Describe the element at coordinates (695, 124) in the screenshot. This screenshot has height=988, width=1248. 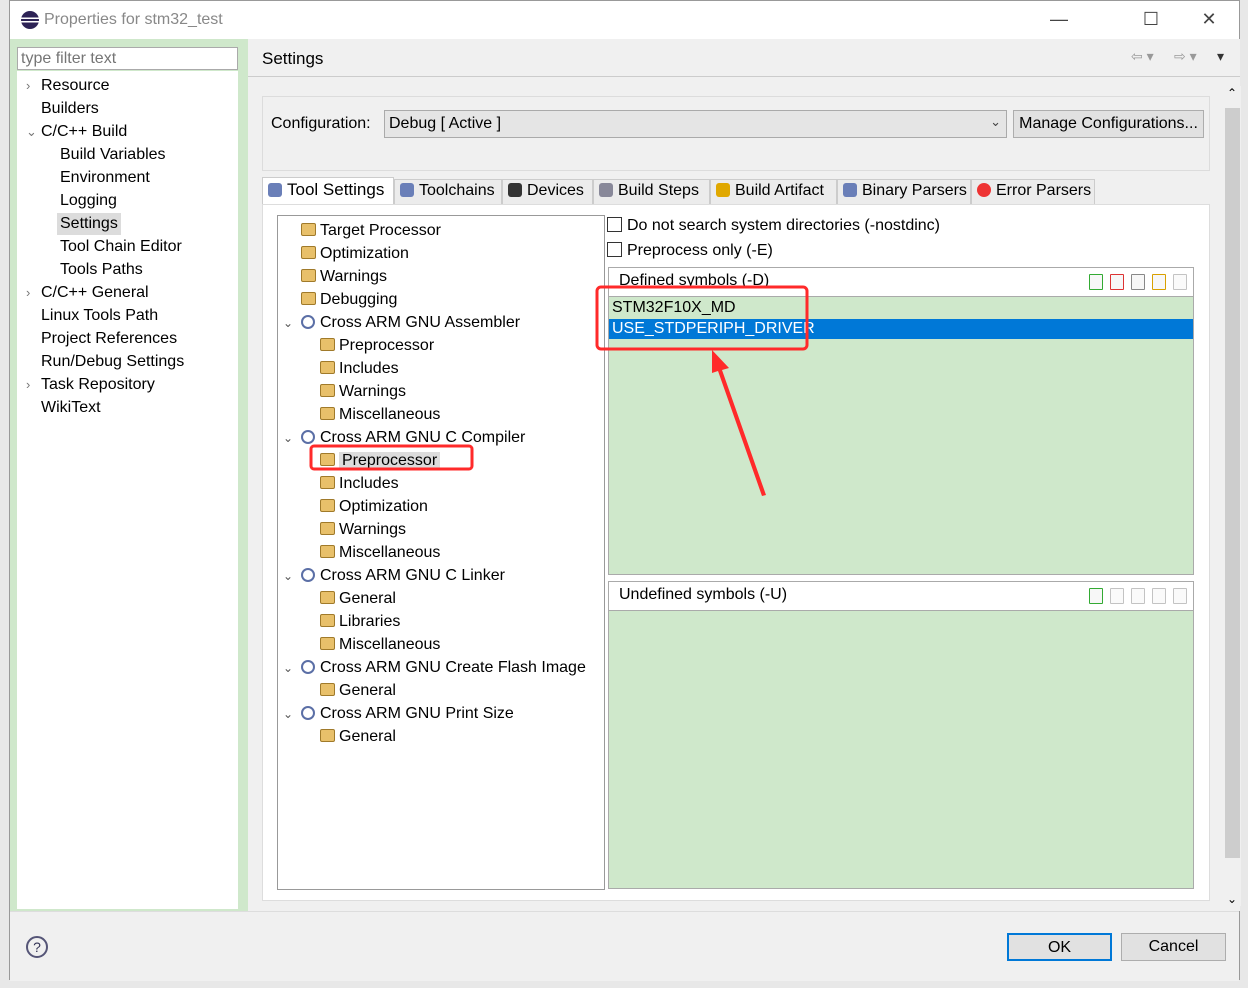
I see `configuration-select: Debug [ Active ] ⌄` at that location.